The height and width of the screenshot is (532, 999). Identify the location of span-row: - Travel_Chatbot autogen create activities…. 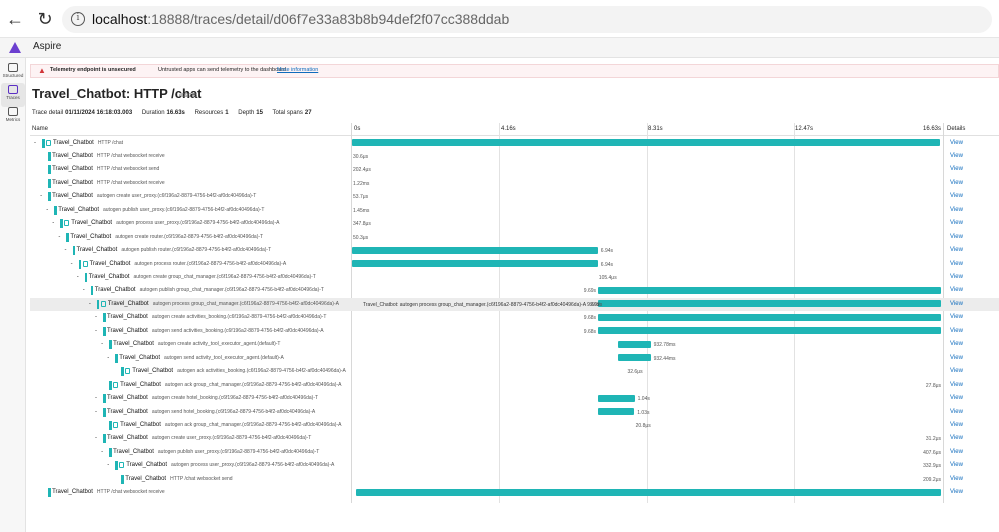
(514, 318).